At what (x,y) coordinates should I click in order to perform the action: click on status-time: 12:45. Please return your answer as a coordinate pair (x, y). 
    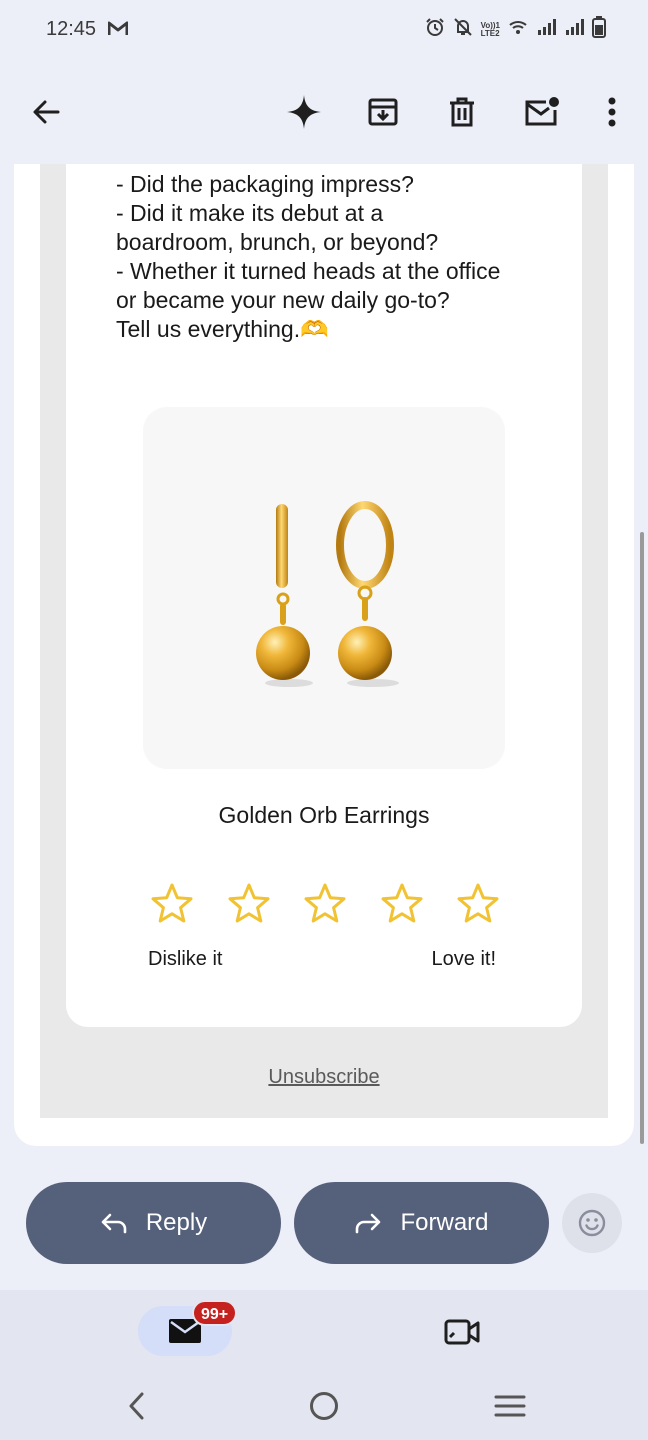
    Looking at the image, I should click on (71, 29).